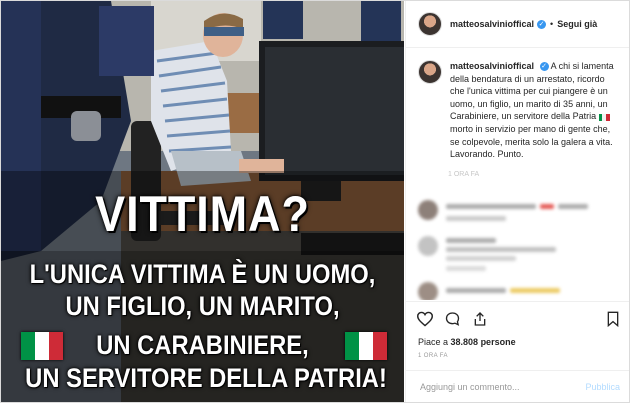 Image resolution: width=630 pixels, height=403 pixels. What do you see at coordinates (497, 342) in the screenshot?
I see `likes-suffix: persone` at bounding box center [497, 342].